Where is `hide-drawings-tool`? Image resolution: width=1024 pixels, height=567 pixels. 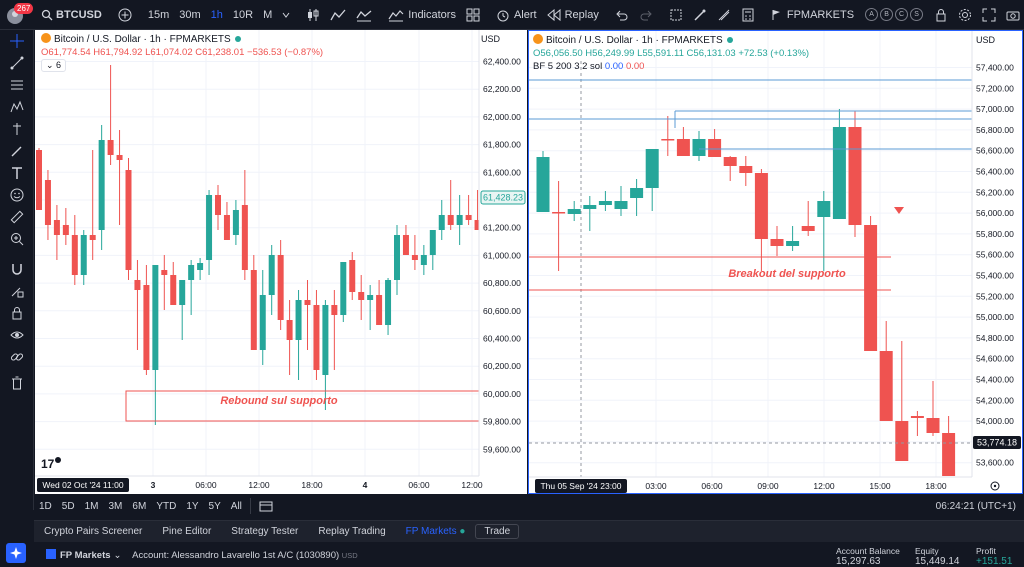
hide-drawings-tool is located at coordinates (16, 335).